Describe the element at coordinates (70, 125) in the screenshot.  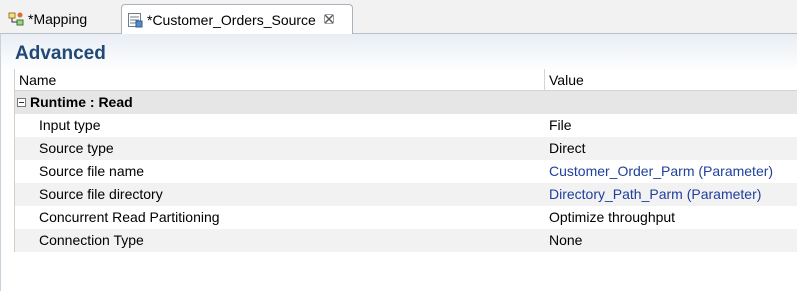
I see `property-name: Input type` at that location.